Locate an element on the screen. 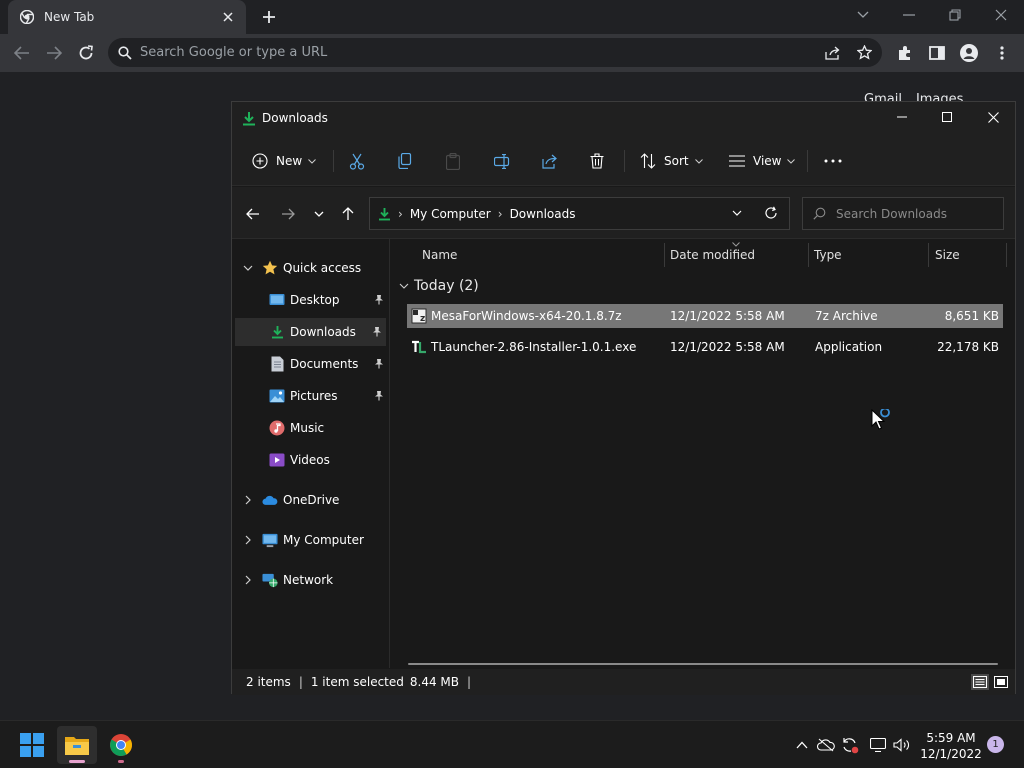  address-history-chevron-icon is located at coordinates (737, 213).